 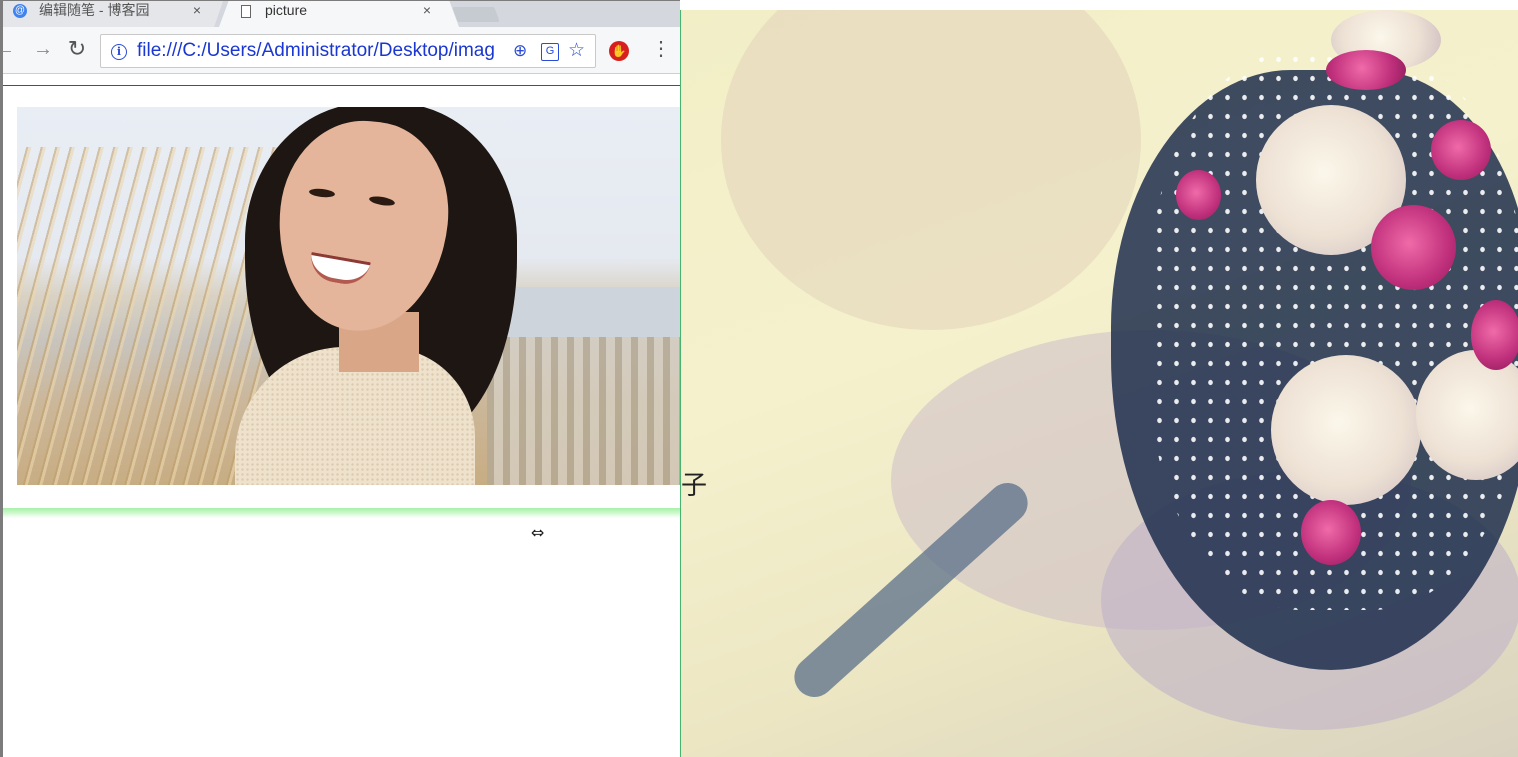 I want to click on tab-cnblogs: @ 编辑随笔 - 博客园 ×, so click(x=113, y=14).